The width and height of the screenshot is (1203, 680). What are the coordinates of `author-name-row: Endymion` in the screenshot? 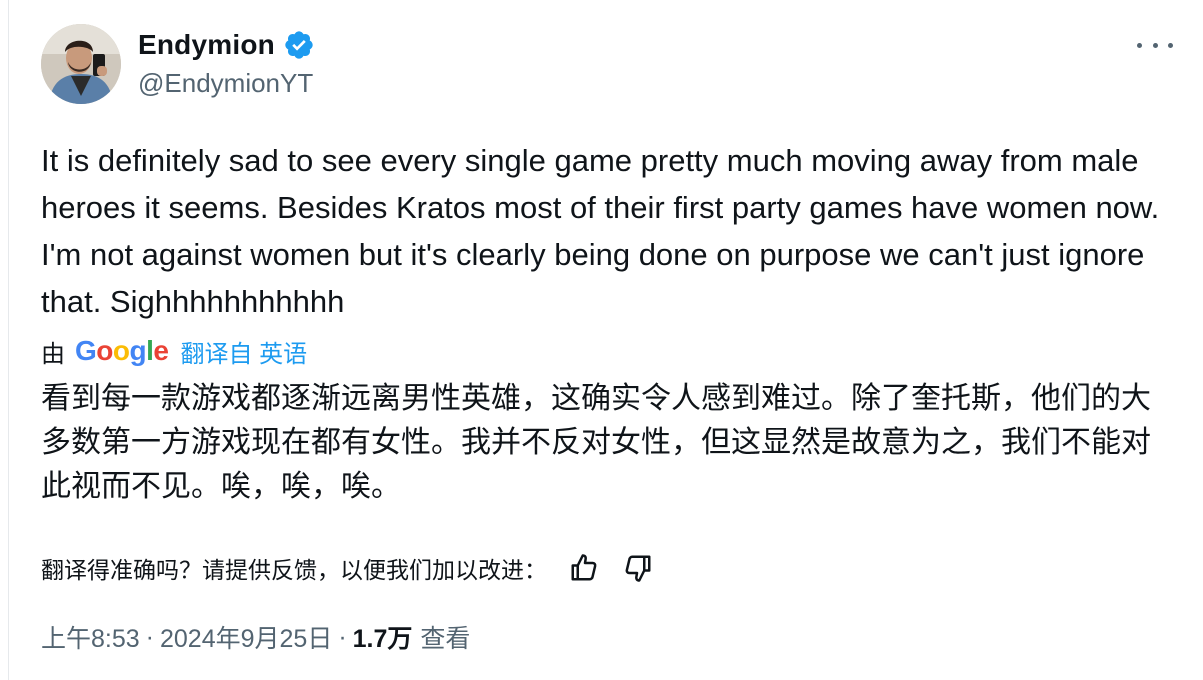 It's located at (226, 45).